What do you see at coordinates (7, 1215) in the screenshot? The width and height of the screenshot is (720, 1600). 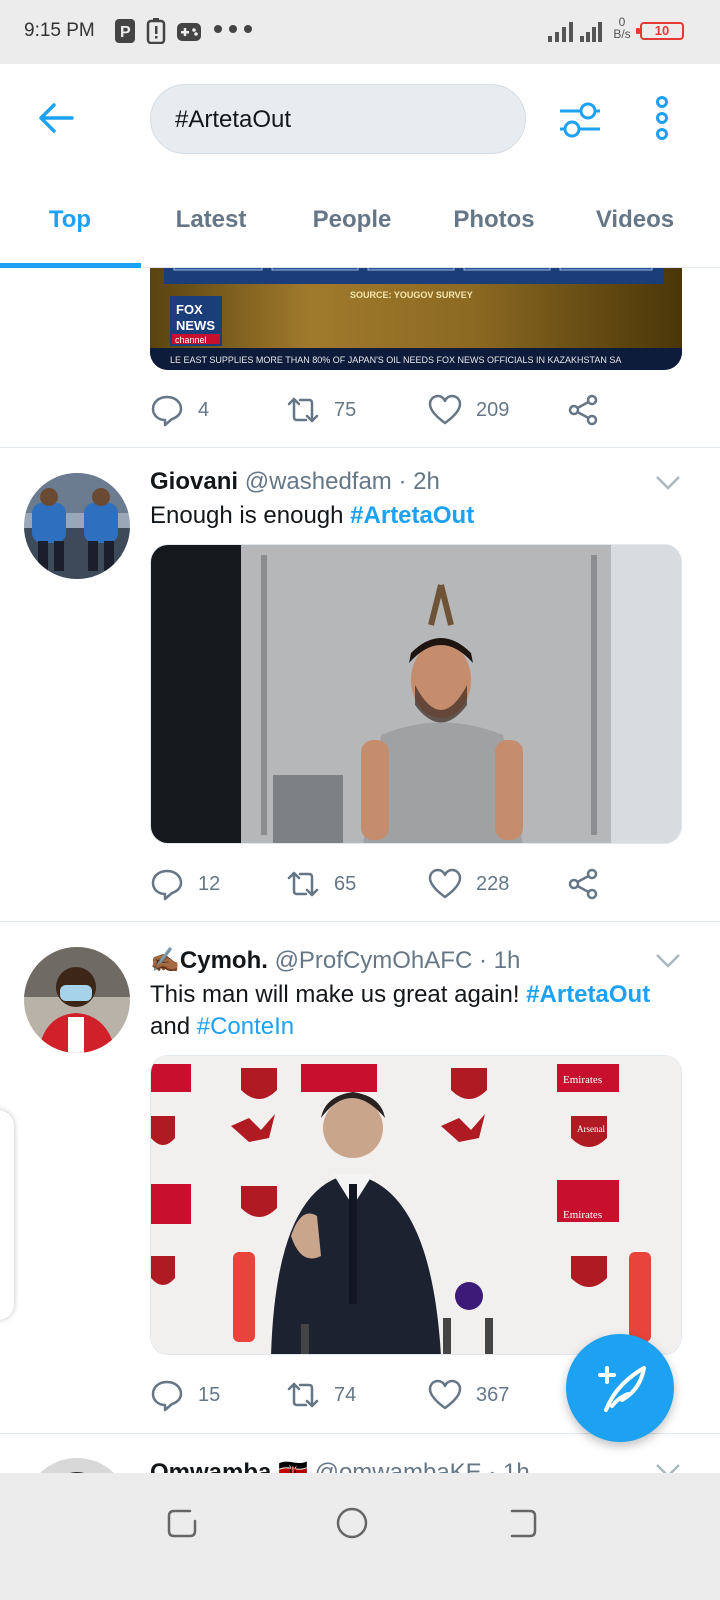 I see `edge-panel-handle` at bounding box center [7, 1215].